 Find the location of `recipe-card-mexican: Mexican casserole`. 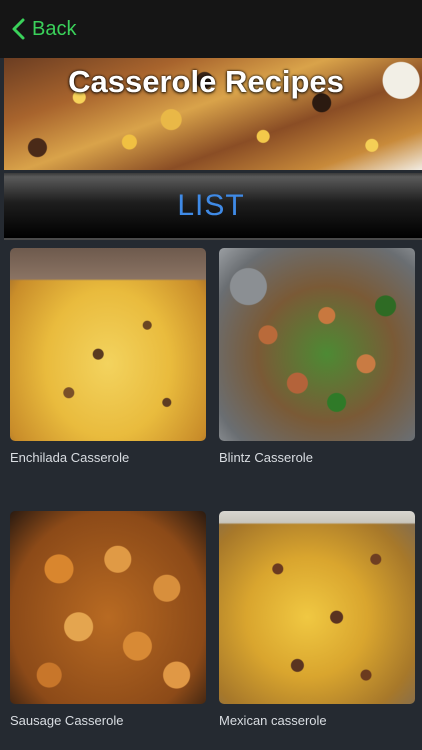

recipe-card-mexican: Mexican casserole is located at coordinates (317, 619).